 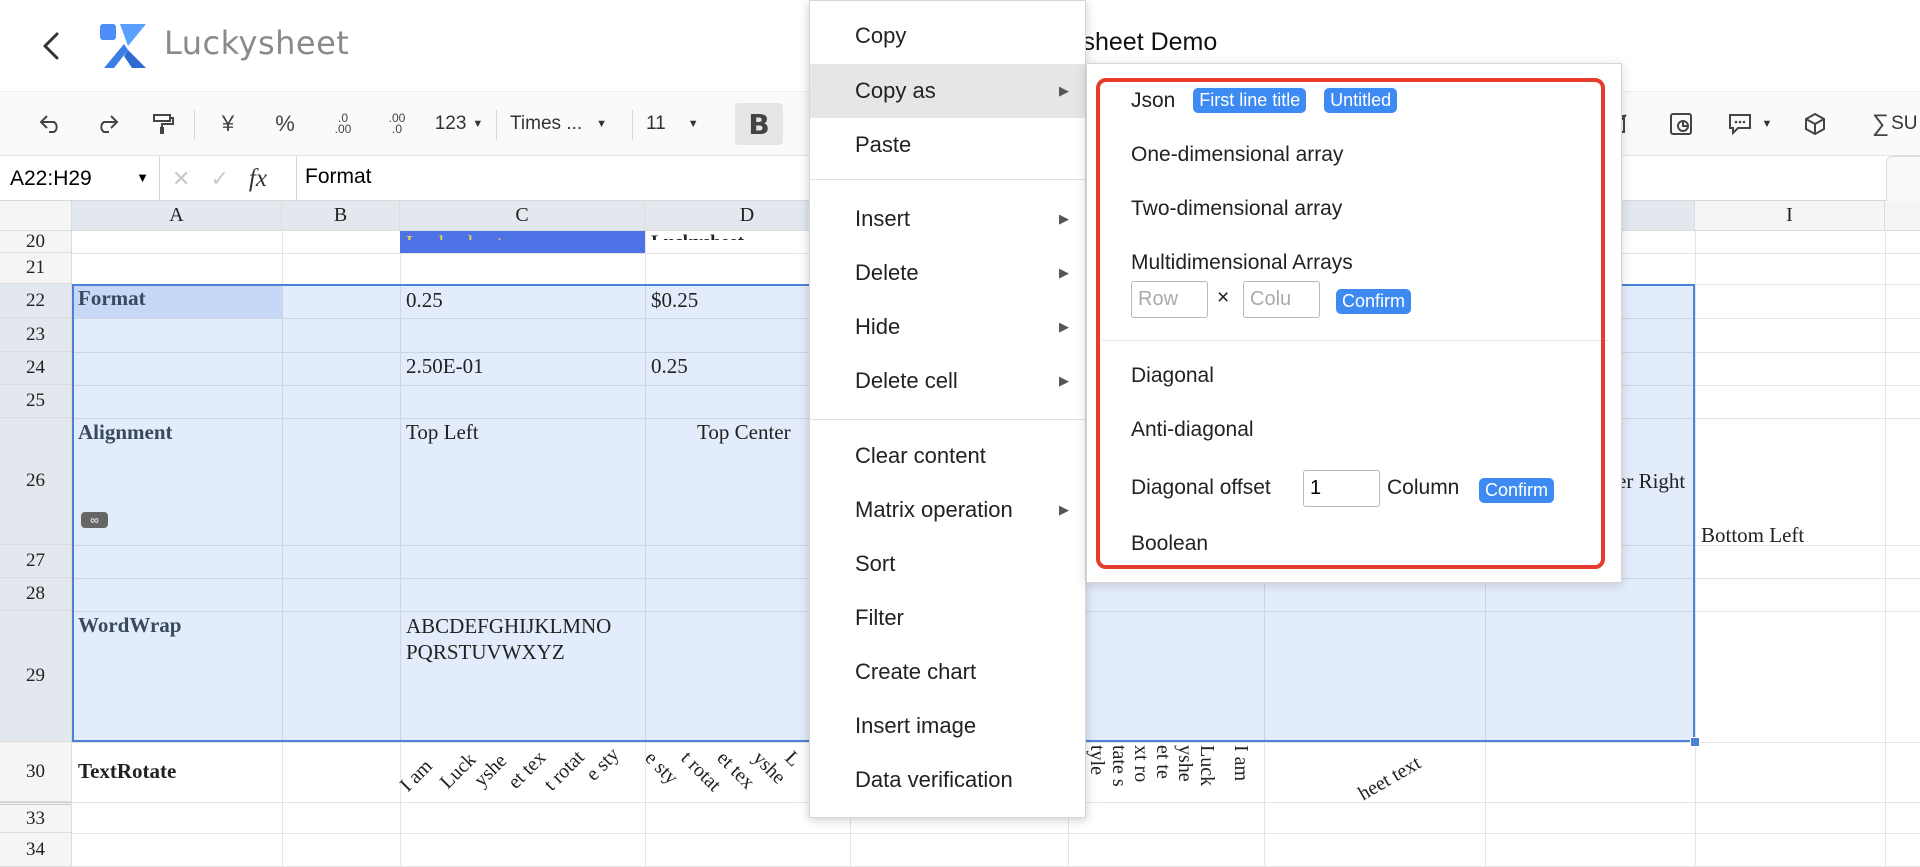 I want to click on insert-chart-button, so click(x=1681, y=124).